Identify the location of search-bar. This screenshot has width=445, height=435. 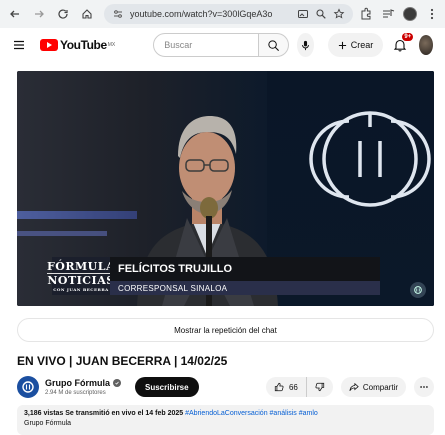
(221, 45).